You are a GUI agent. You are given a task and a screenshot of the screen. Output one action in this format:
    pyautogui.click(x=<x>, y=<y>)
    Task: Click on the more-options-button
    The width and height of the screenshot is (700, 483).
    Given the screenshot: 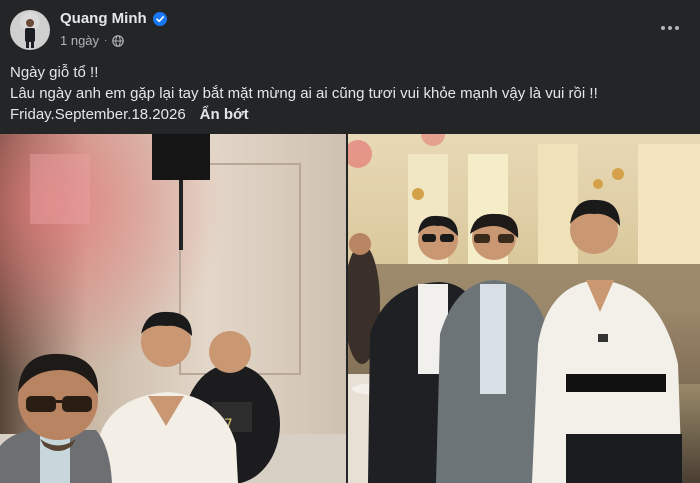 What is the action you would take?
    pyautogui.click(x=670, y=28)
    